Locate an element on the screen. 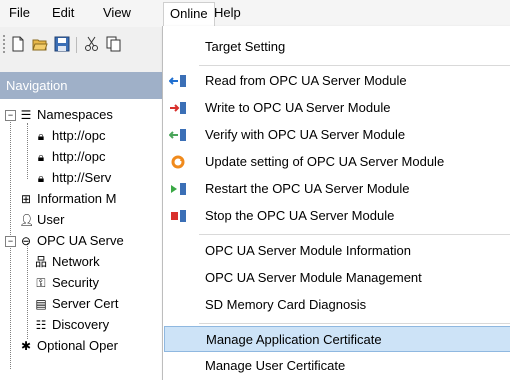  menu-bar: File Edit View Online Help is located at coordinates (255, 13).